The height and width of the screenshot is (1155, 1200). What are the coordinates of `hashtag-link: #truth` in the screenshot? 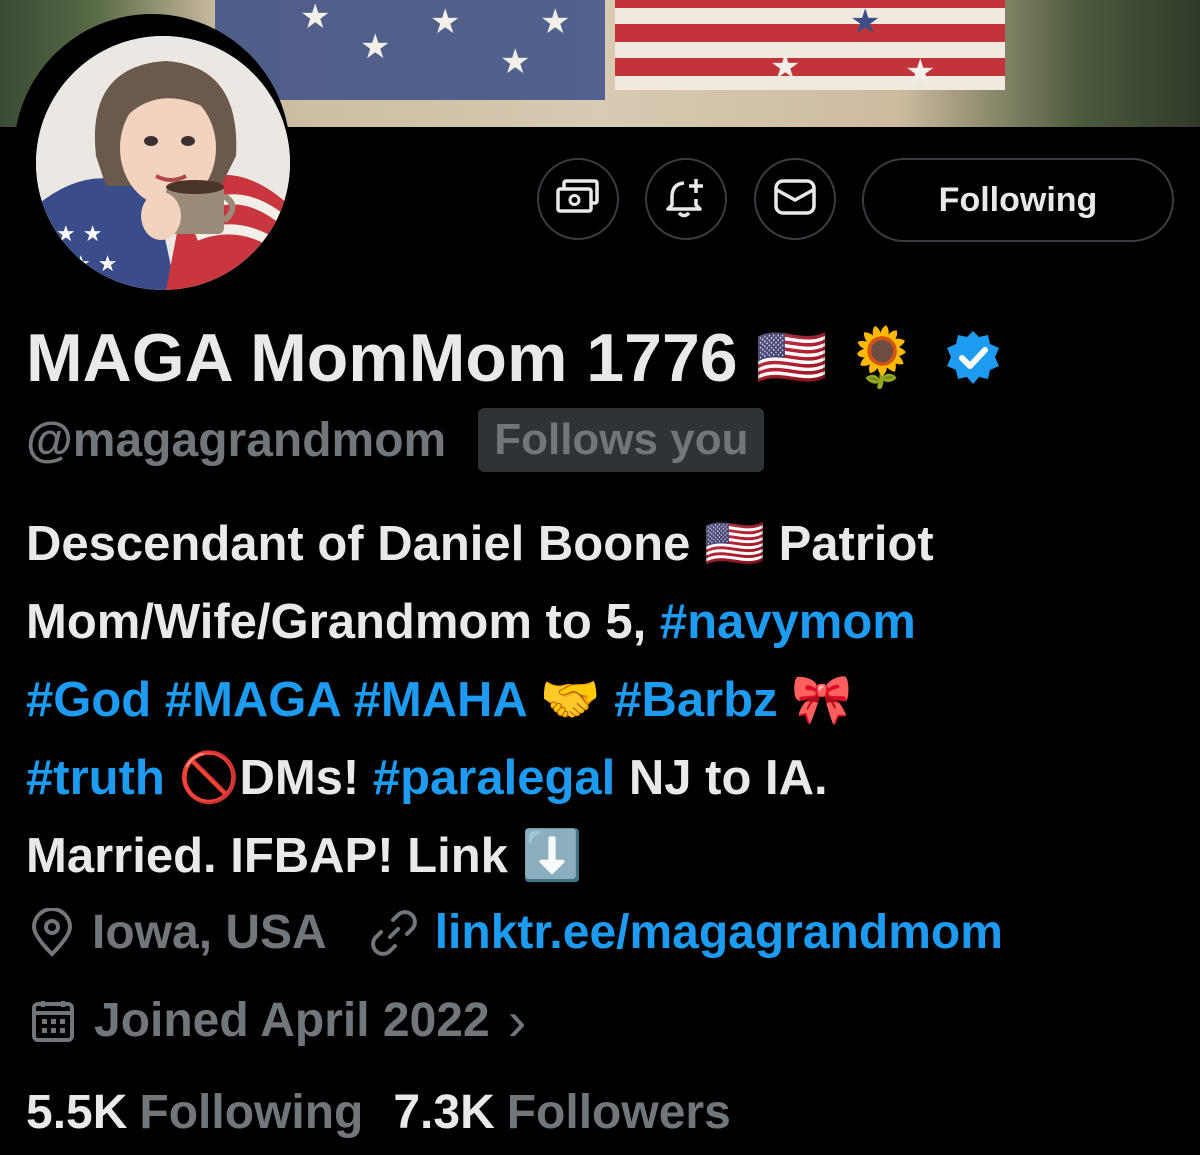 It's located at (102, 778).